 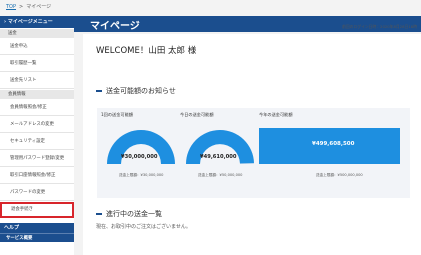 I want to click on sidebar-section-remit: 送金, so click(x=37, y=33).